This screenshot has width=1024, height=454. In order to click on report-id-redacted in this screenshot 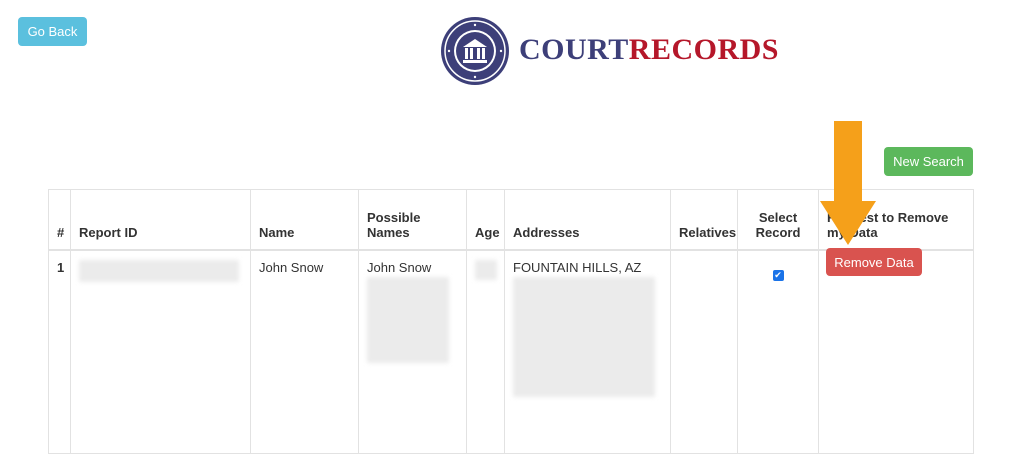, I will do `click(159, 271)`.